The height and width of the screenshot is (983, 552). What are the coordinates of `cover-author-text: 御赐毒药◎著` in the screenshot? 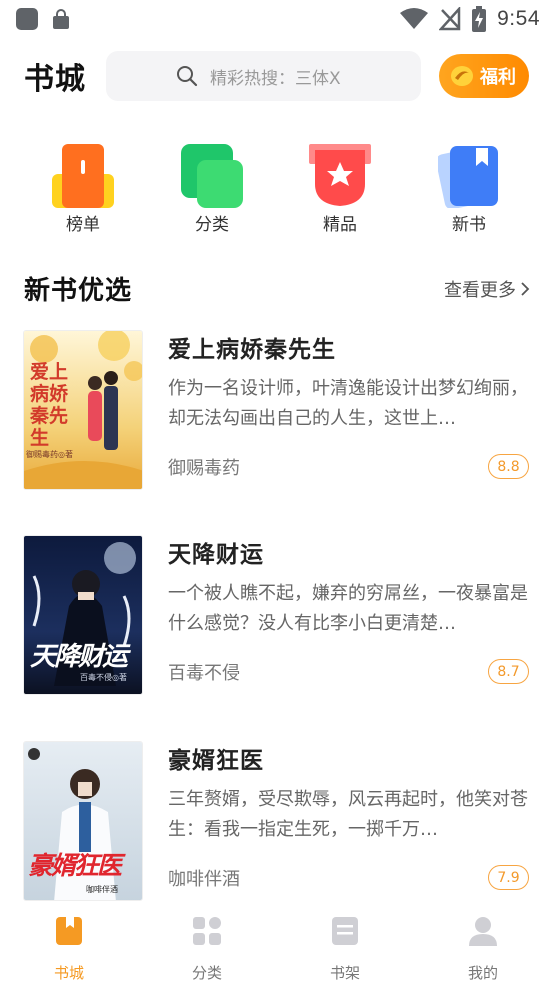 It's located at (49, 454).